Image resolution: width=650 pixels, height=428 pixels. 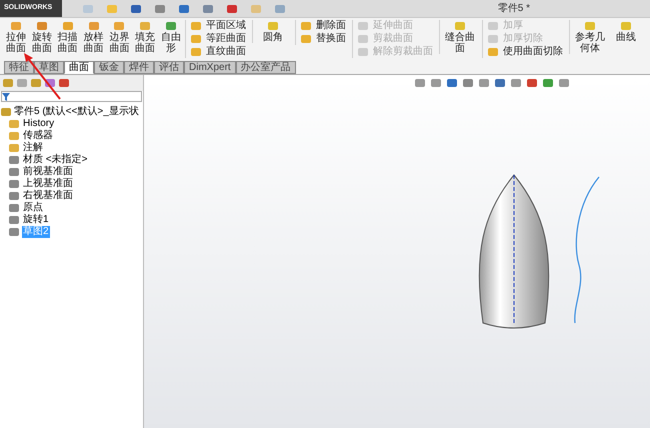 What do you see at coordinates (218, 39) in the screenshot?
I see `ribbon-button: 等距曲面` at bounding box center [218, 39].